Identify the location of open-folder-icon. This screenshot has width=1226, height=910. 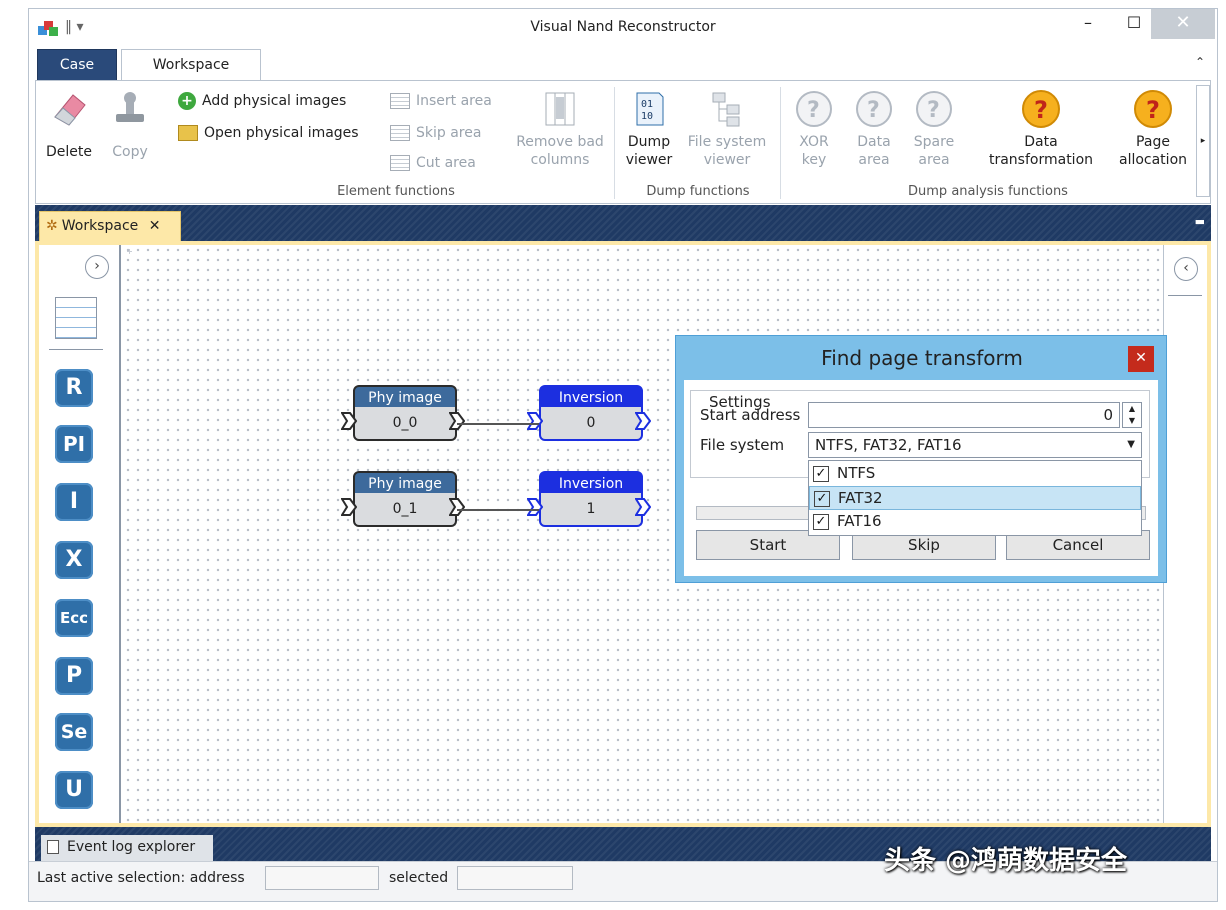
(188, 133).